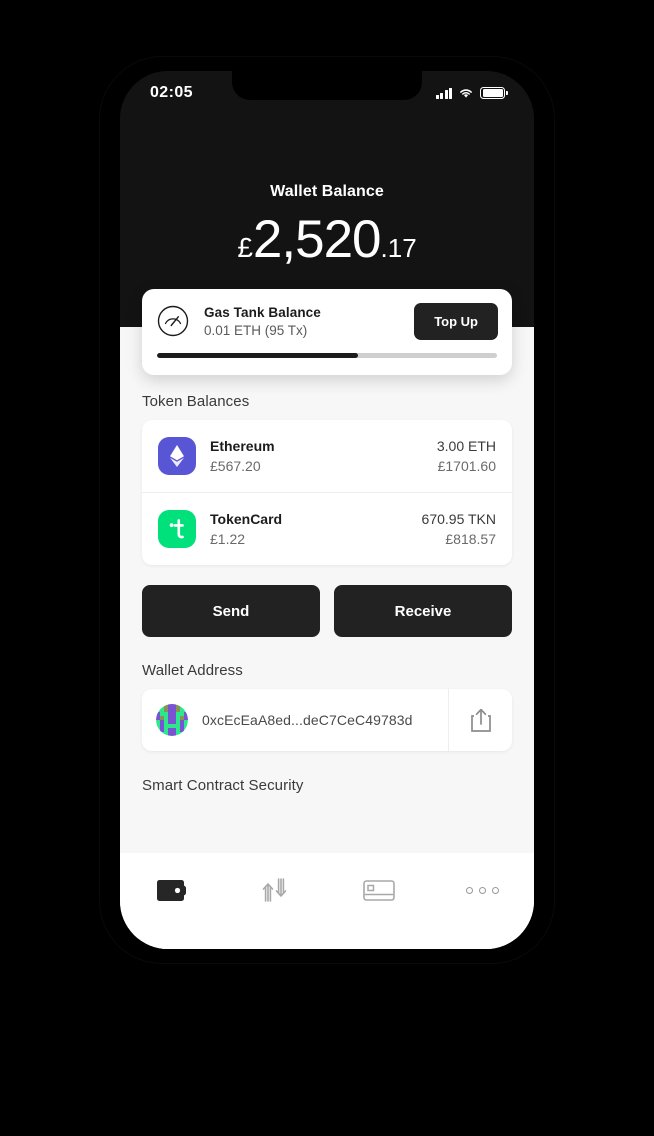 The width and height of the screenshot is (654, 1136). I want to click on balance-amount: £ 2,520 .17, so click(326, 239).